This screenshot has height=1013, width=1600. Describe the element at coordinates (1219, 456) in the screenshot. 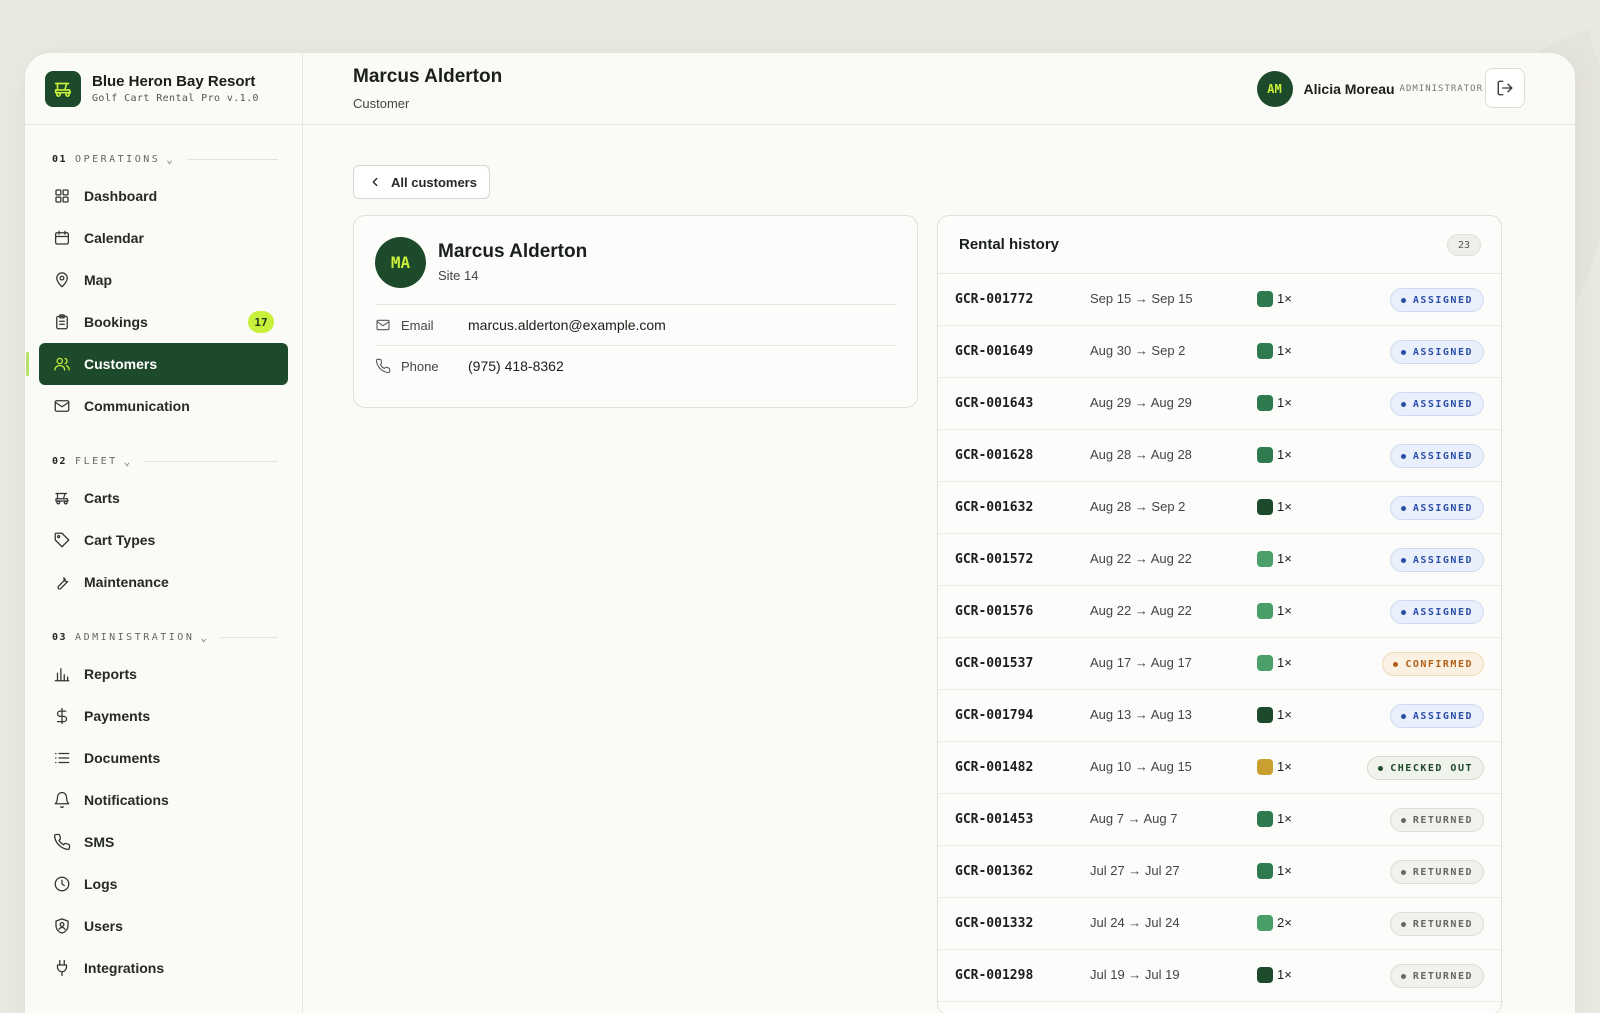

I see `rental-row: GCR-001628 Aug 28 → Aug 28 1× ASSIGNED` at that location.